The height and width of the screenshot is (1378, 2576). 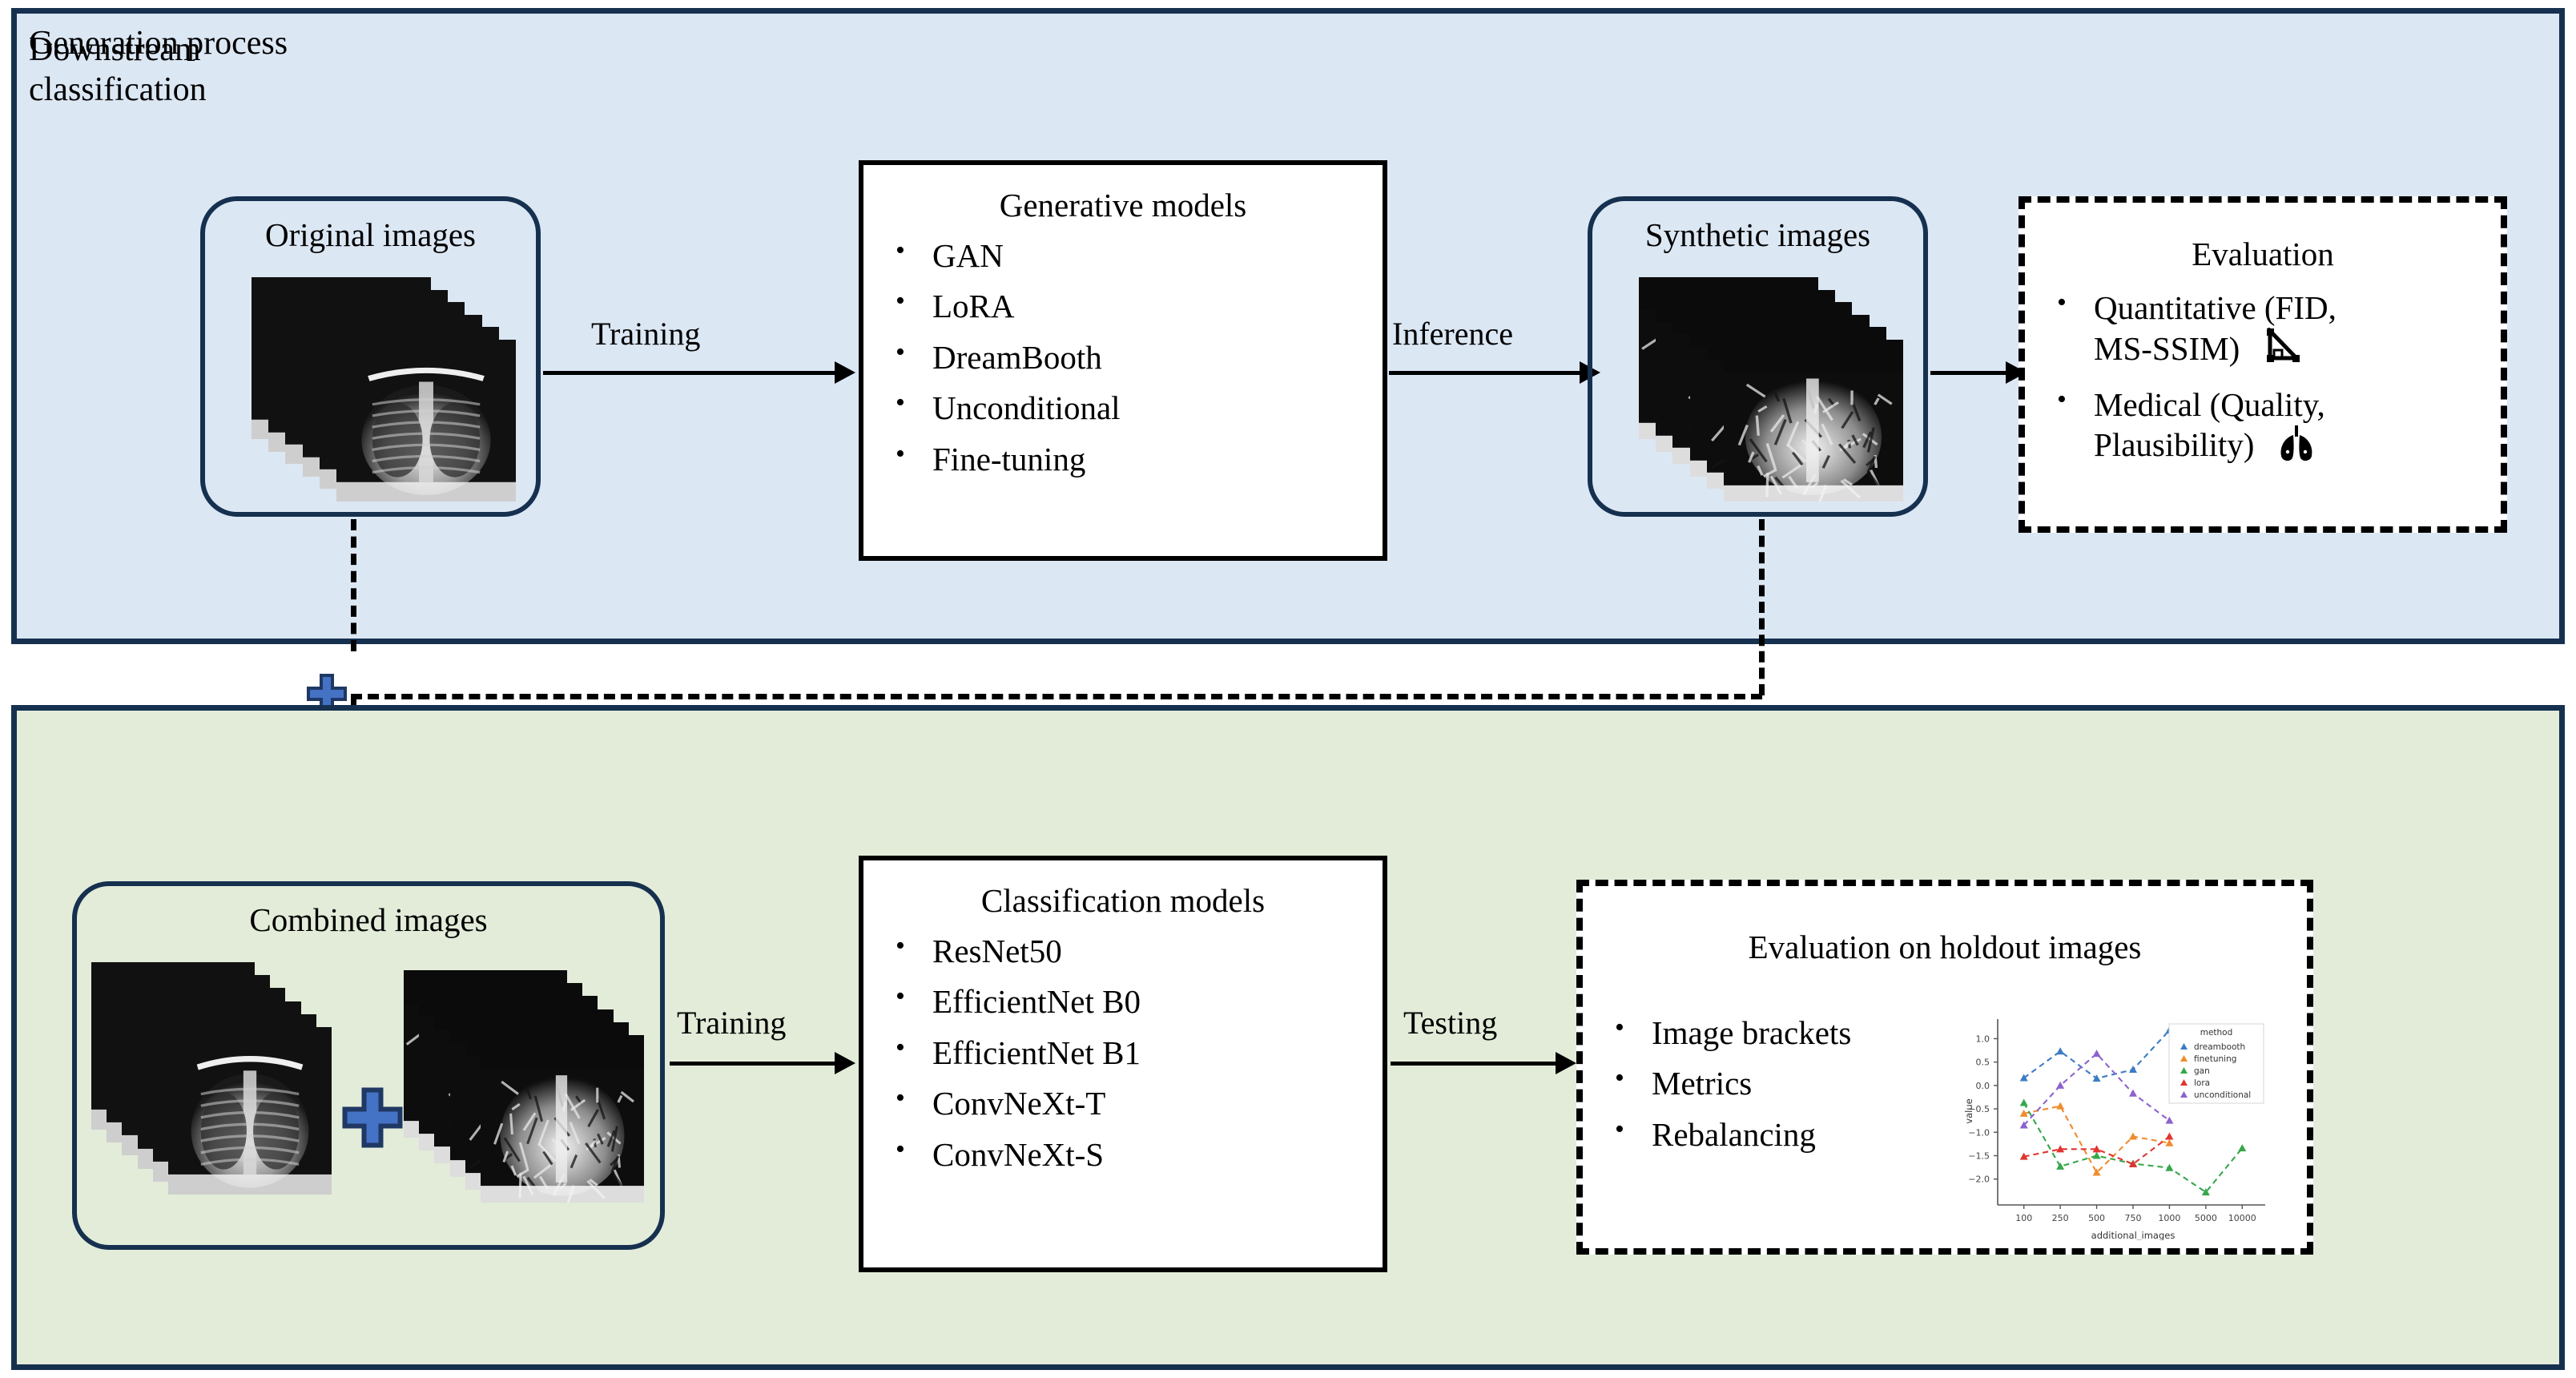 I want to click on arrow-head-training-generation, so click(x=845, y=373).